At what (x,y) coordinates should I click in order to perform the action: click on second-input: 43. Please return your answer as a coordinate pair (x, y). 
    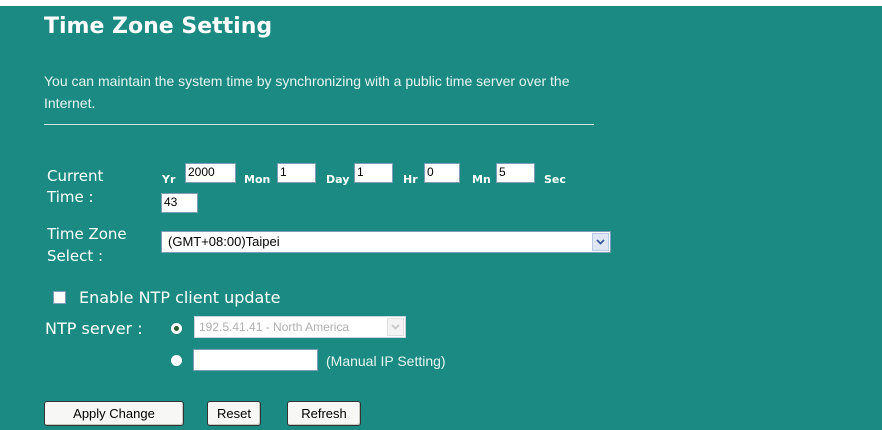
    Looking at the image, I should click on (179, 203).